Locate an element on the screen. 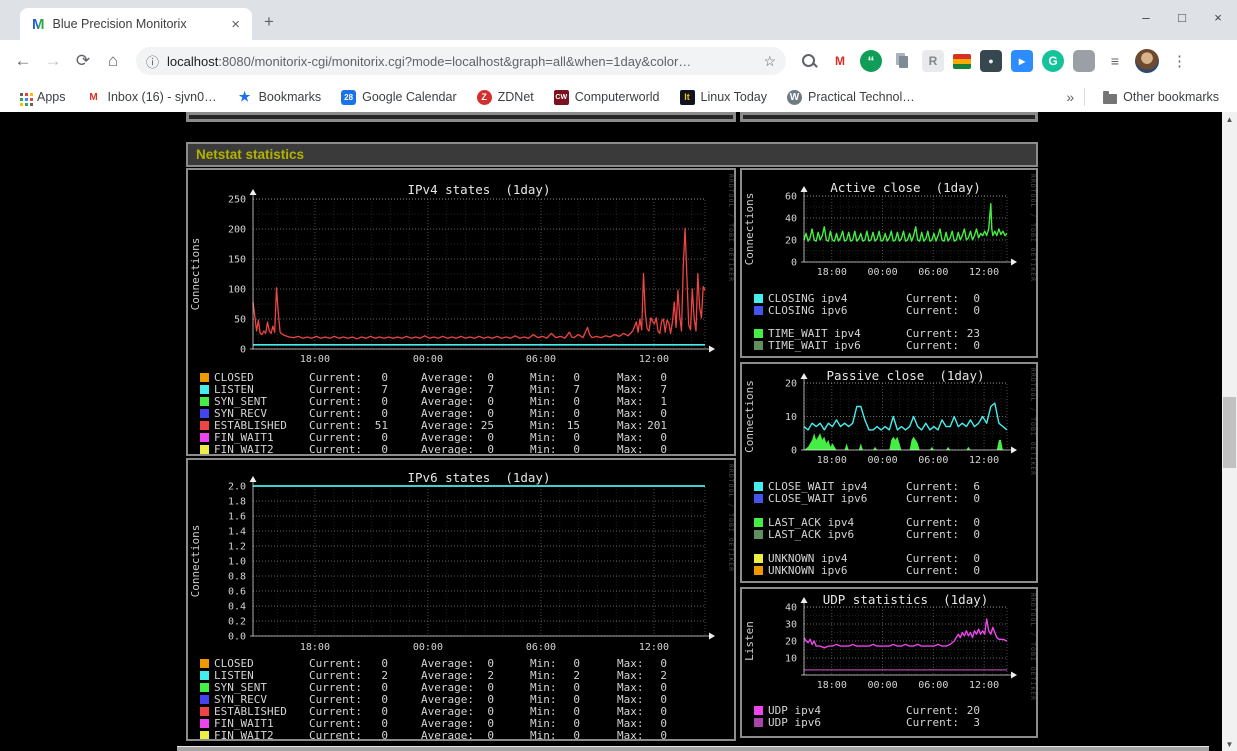 The image size is (1237, 751). r-extension-icon: R is located at coordinates (933, 61).